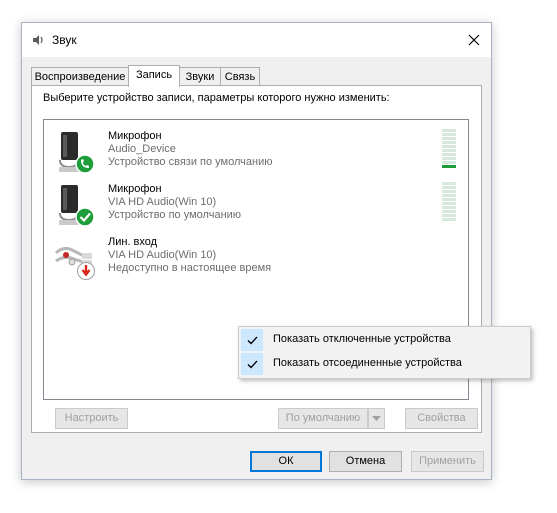 This screenshot has height=513, width=557. Describe the element at coordinates (362, 339) in the screenshot. I see `menu-item-label: Показать отключенные устройства` at that location.